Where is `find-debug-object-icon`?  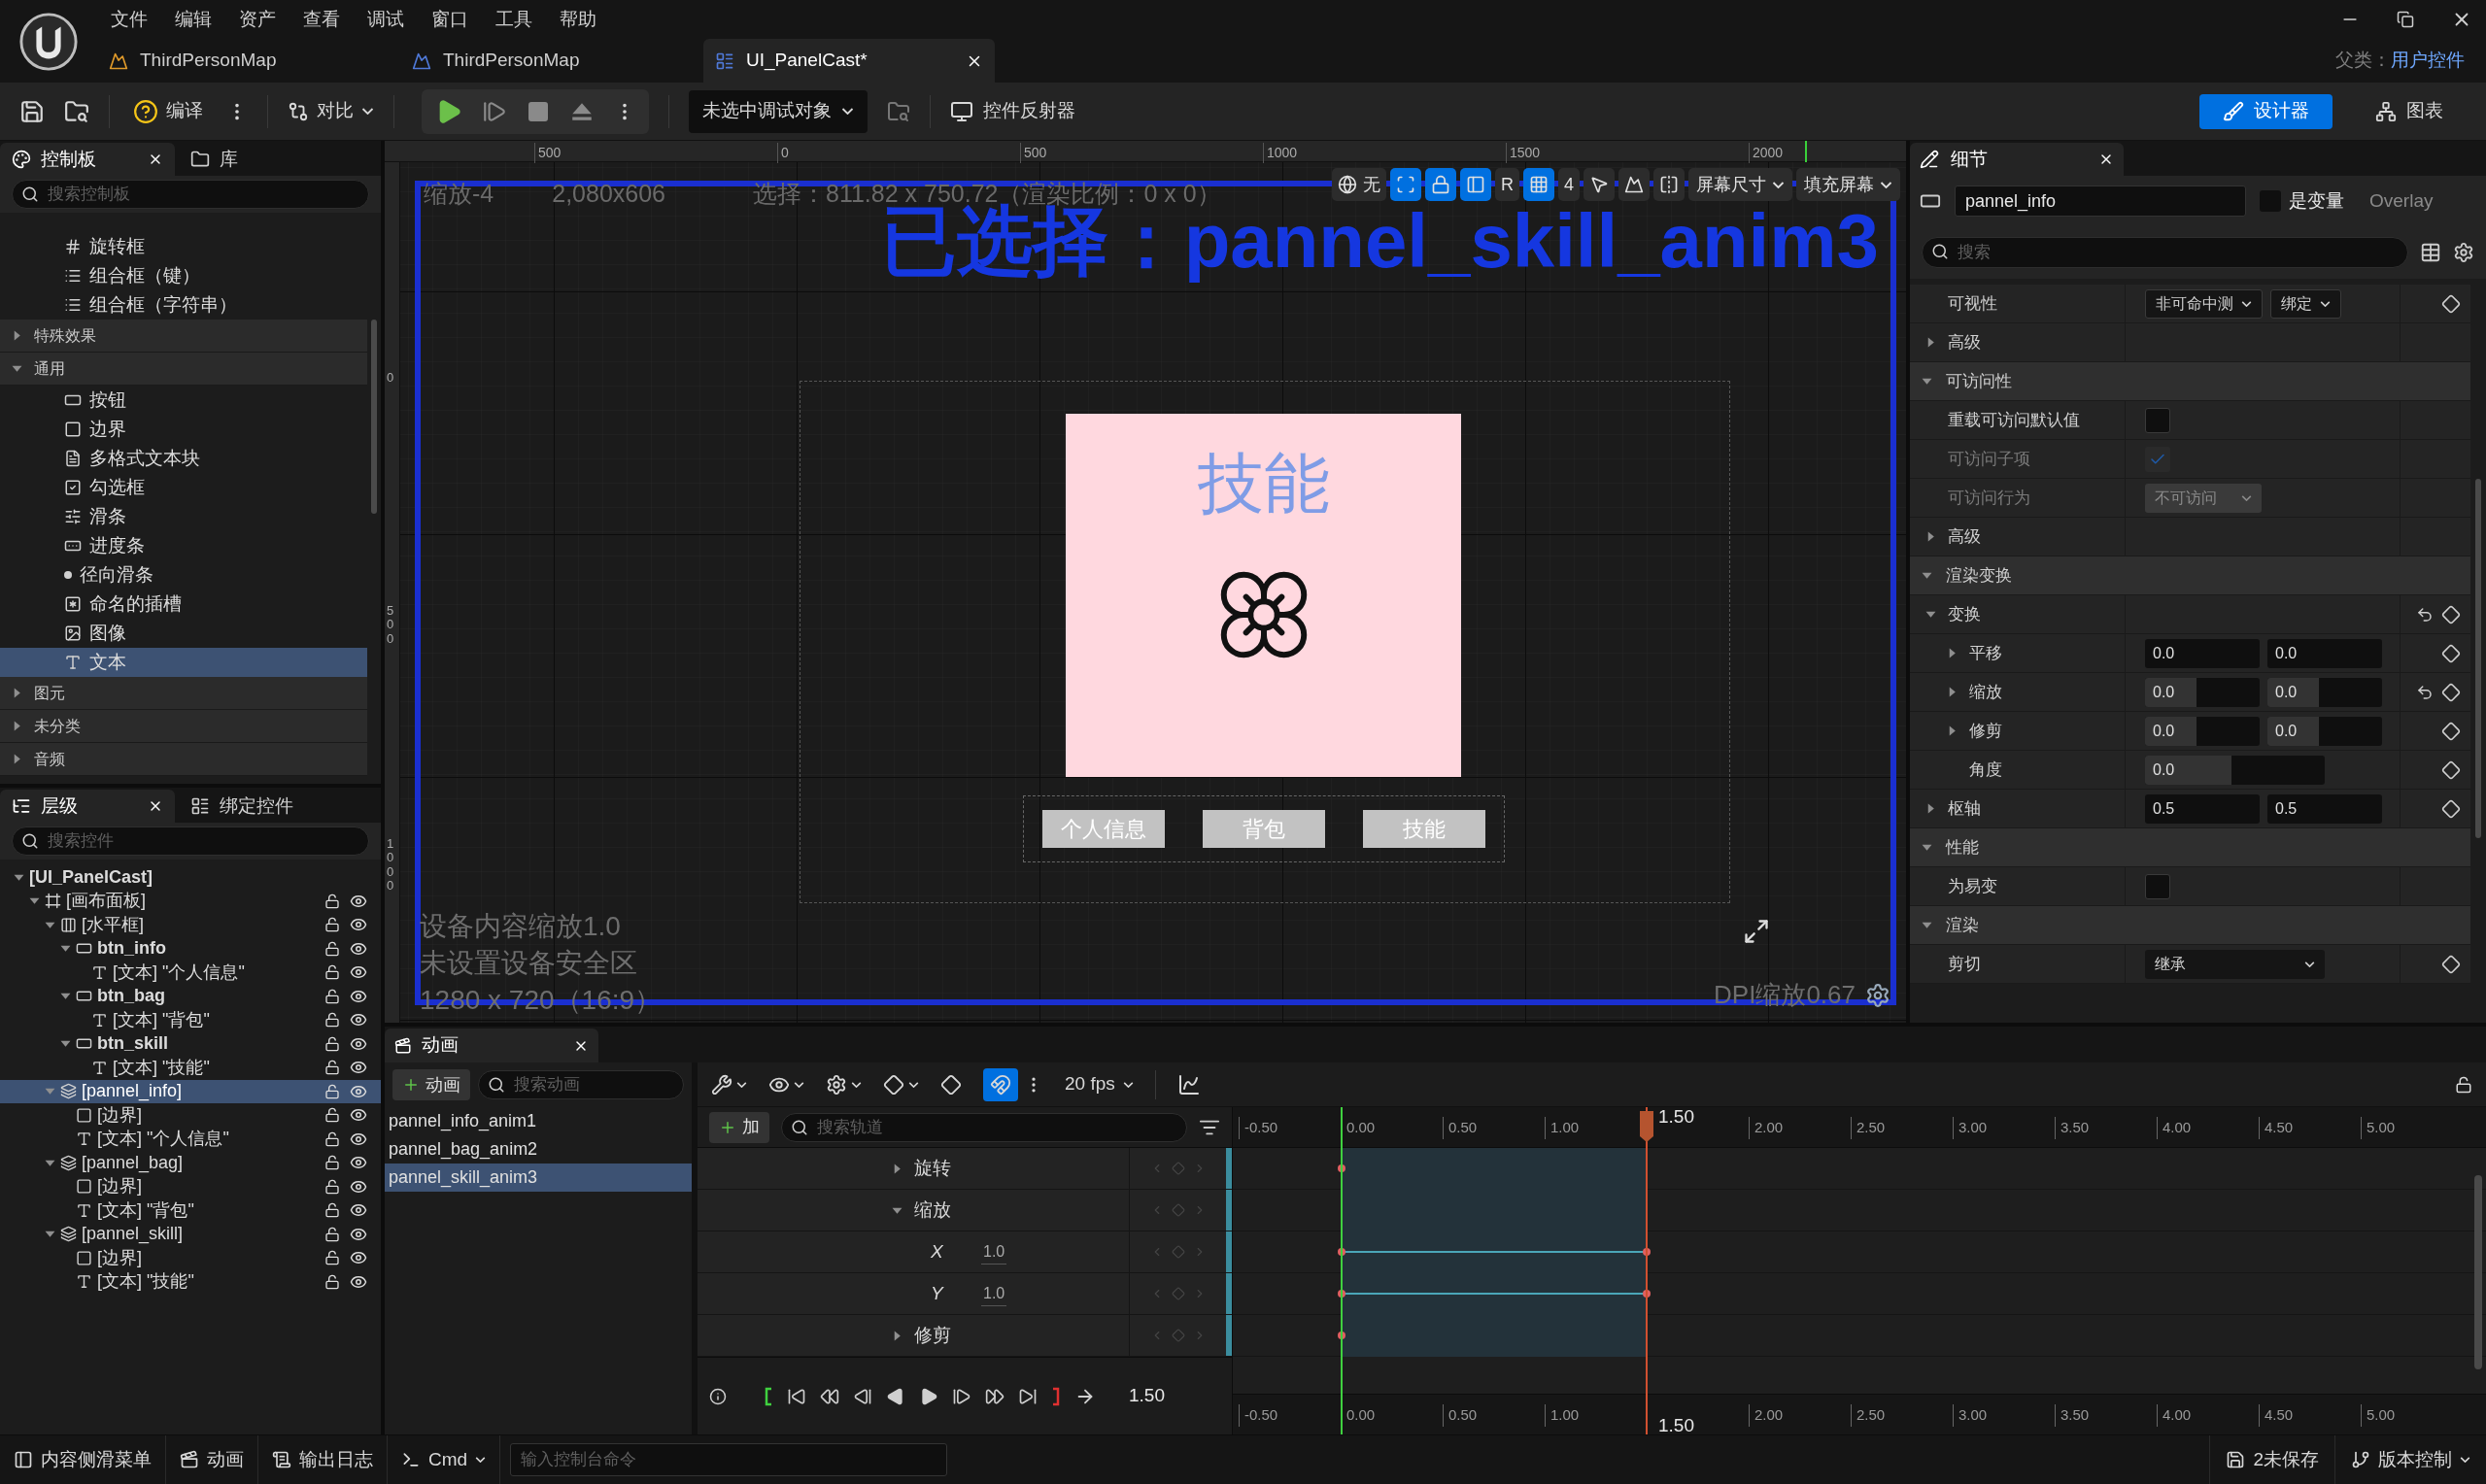 find-debug-object-icon is located at coordinates (898, 111).